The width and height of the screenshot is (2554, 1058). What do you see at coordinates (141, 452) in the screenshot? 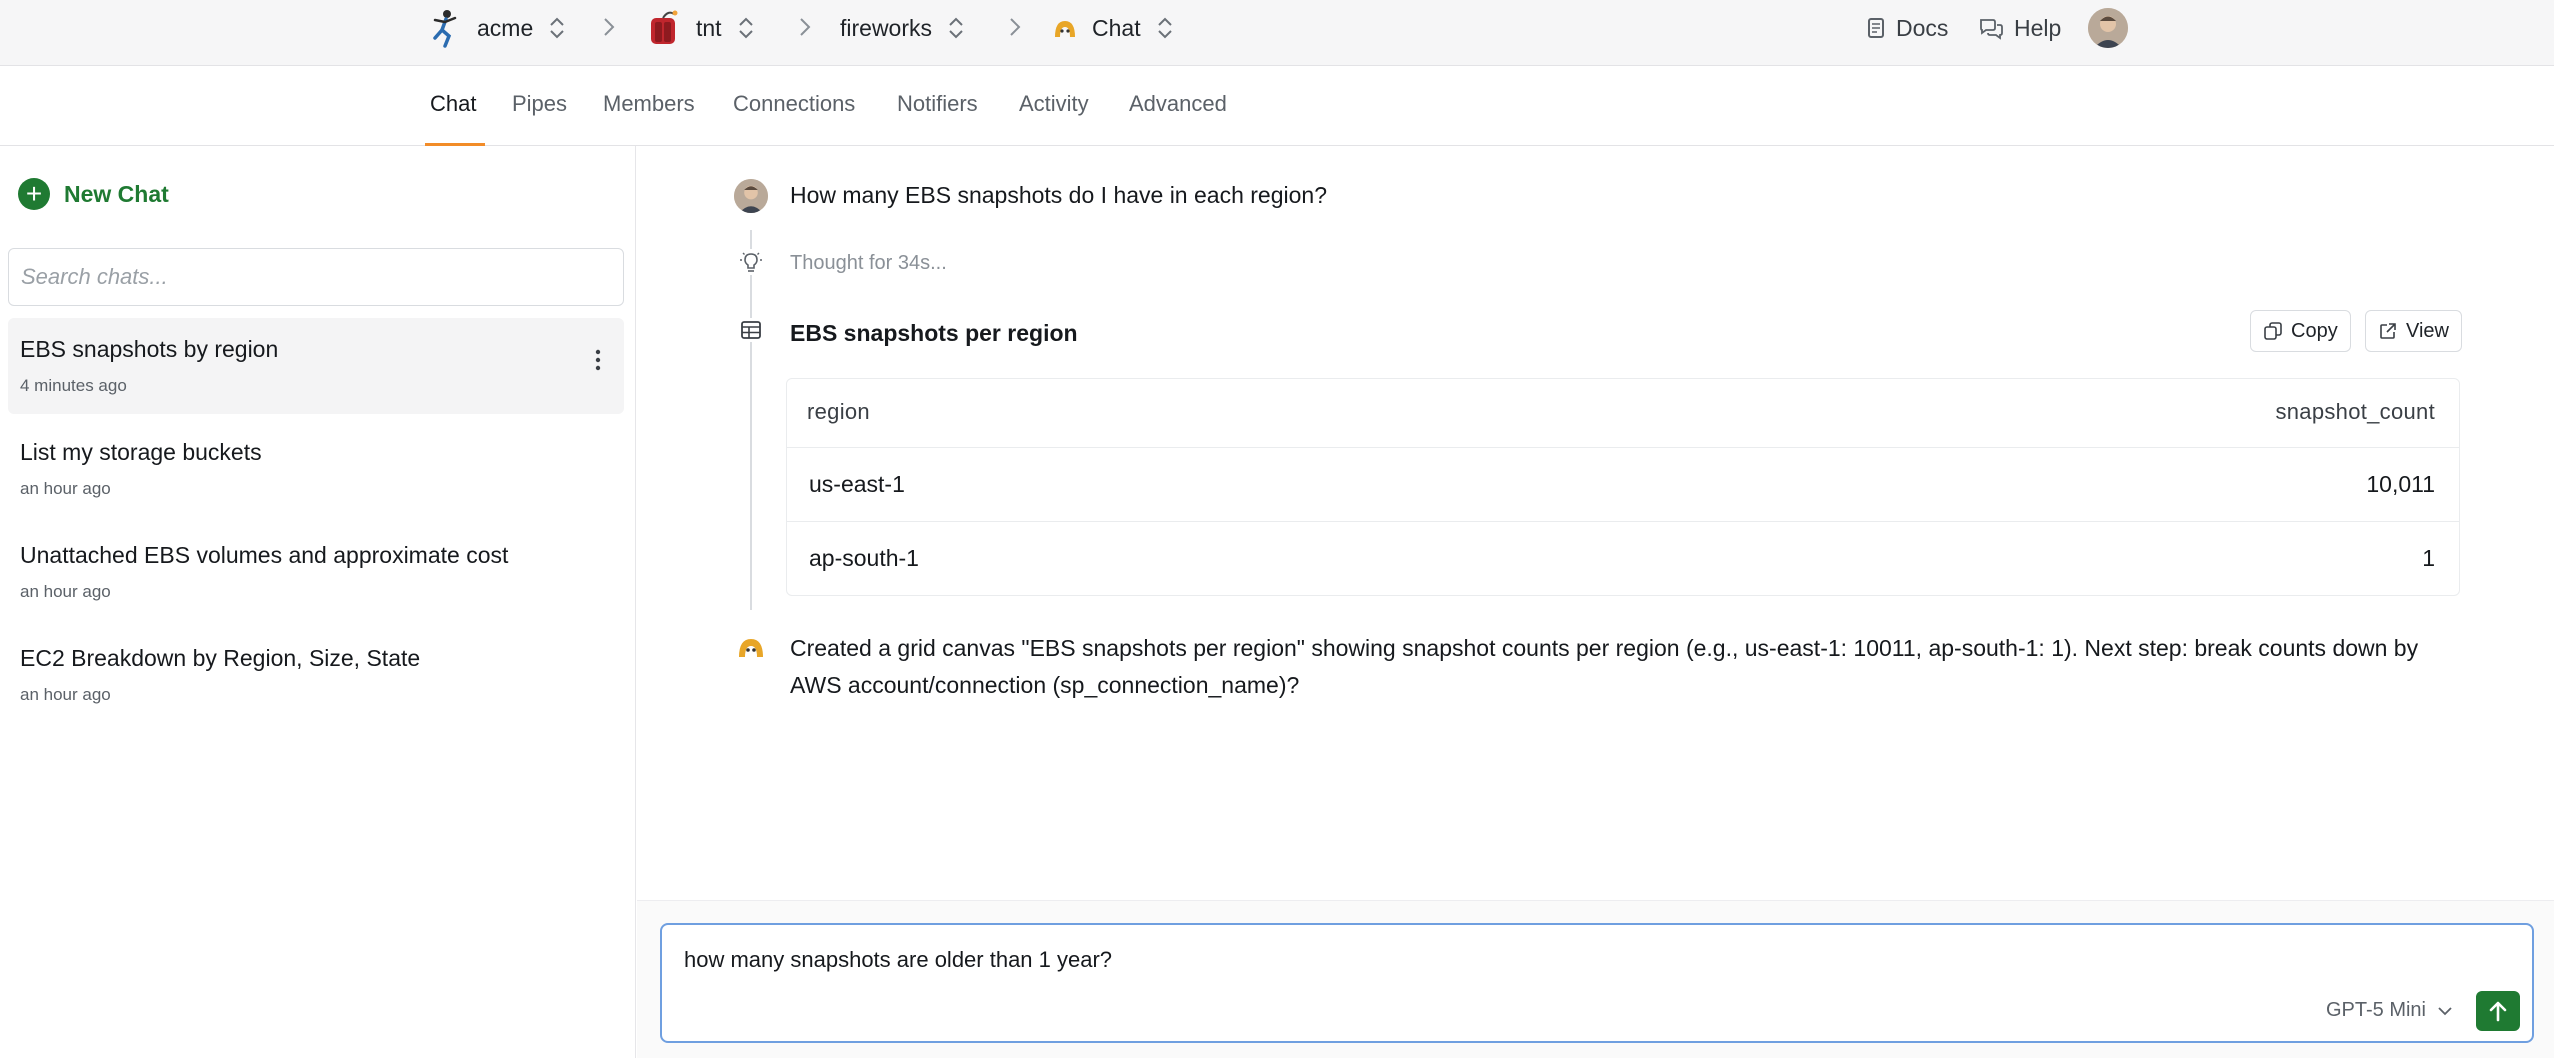
I see `chat-title: List my storage buckets` at bounding box center [141, 452].